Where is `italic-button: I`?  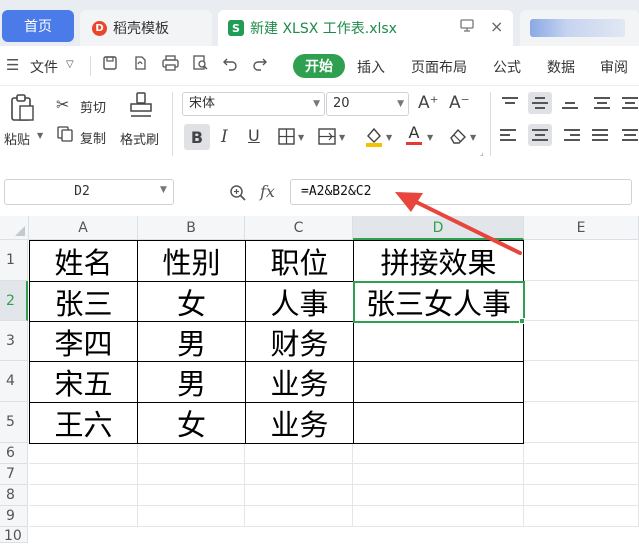
italic-button: I is located at coordinates (224, 137).